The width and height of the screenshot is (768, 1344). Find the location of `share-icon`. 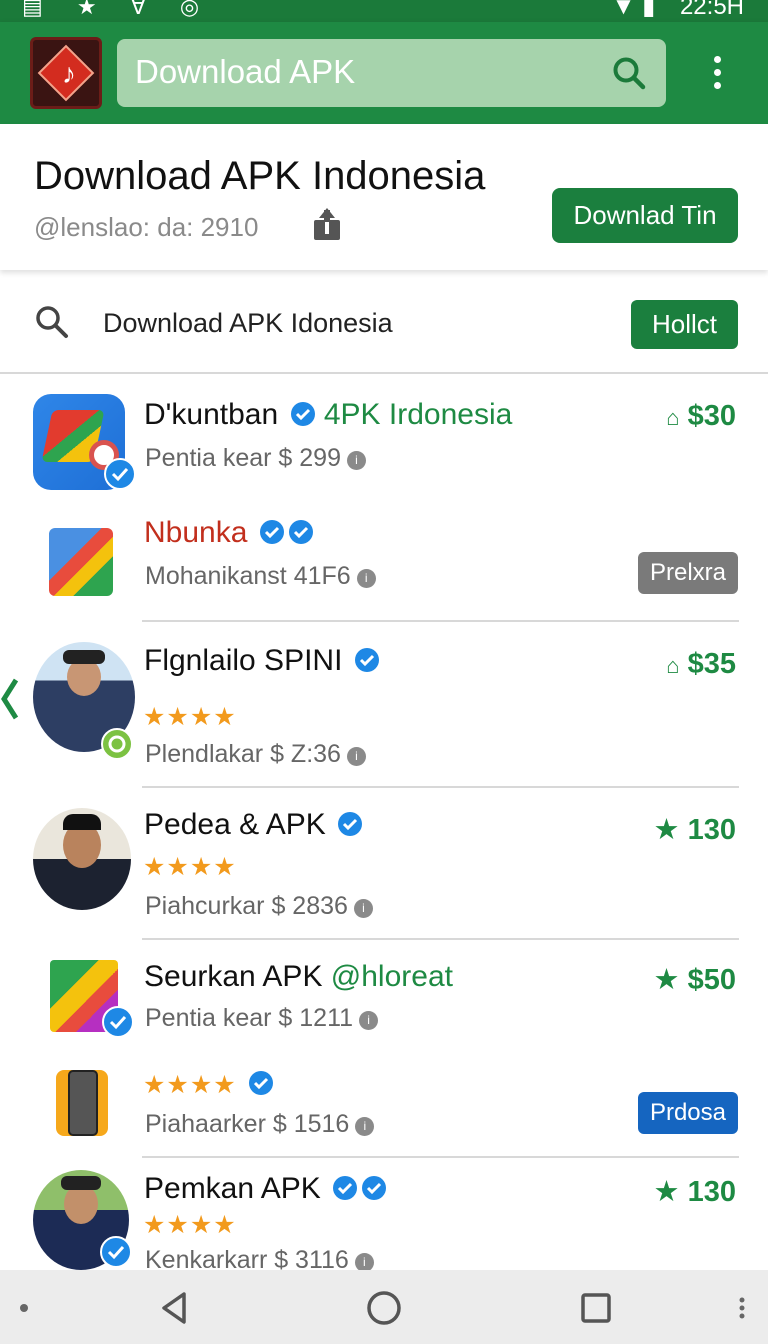

share-icon is located at coordinates (327, 225).